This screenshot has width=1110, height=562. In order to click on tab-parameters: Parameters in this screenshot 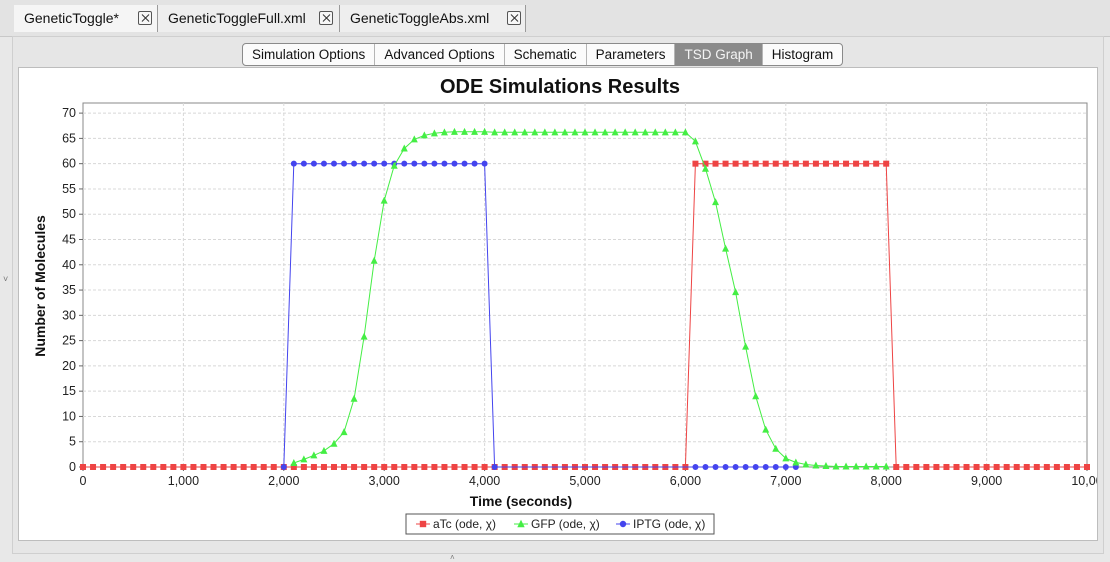, I will do `click(631, 54)`.